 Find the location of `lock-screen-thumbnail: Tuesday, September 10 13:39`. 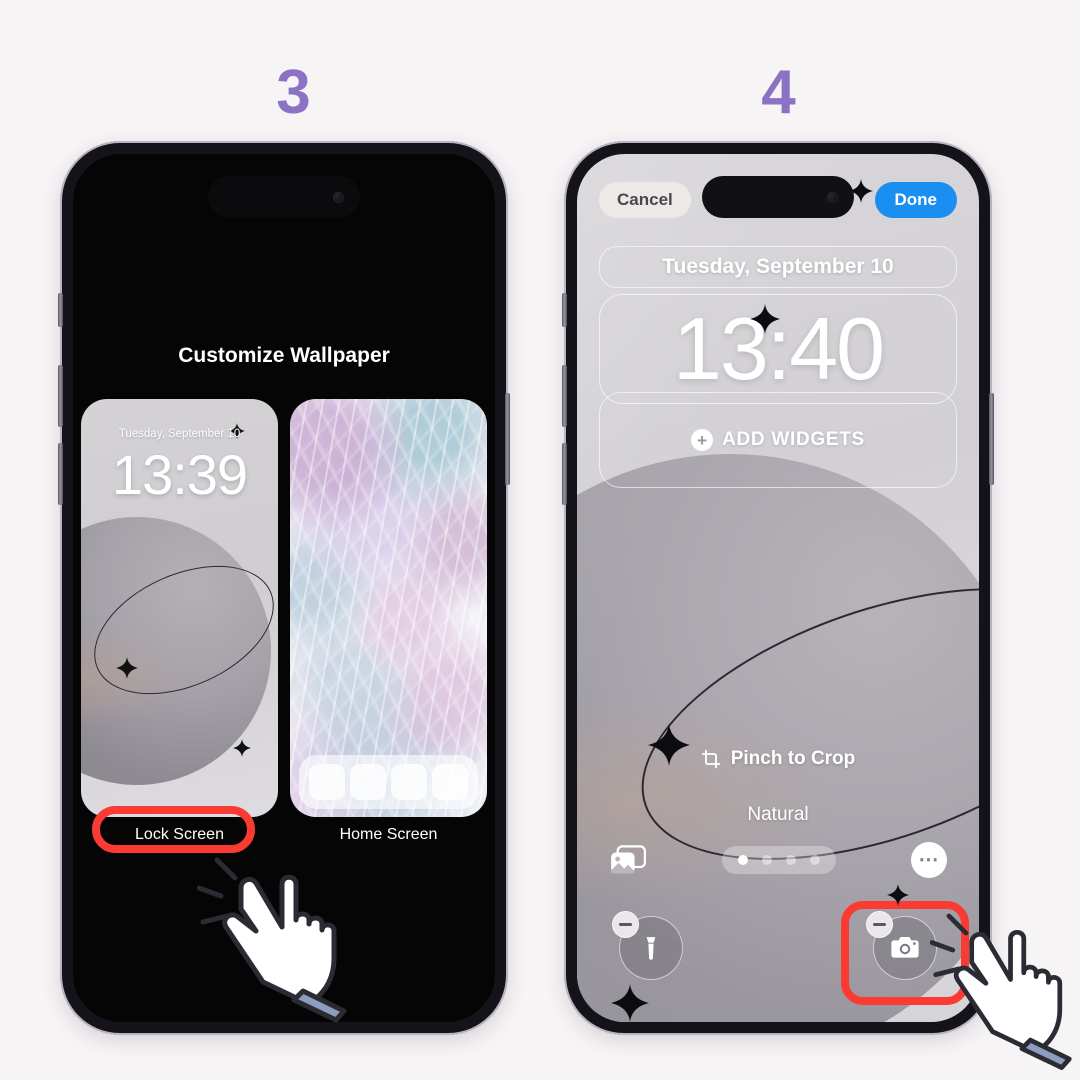

lock-screen-thumbnail: Tuesday, September 10 13:39 is located at coordinates (179, 608).